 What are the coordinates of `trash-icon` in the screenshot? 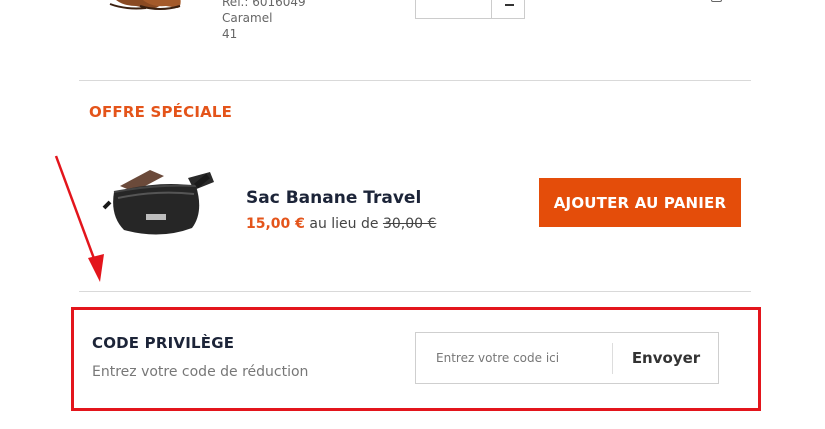 It's located at (716, 1).